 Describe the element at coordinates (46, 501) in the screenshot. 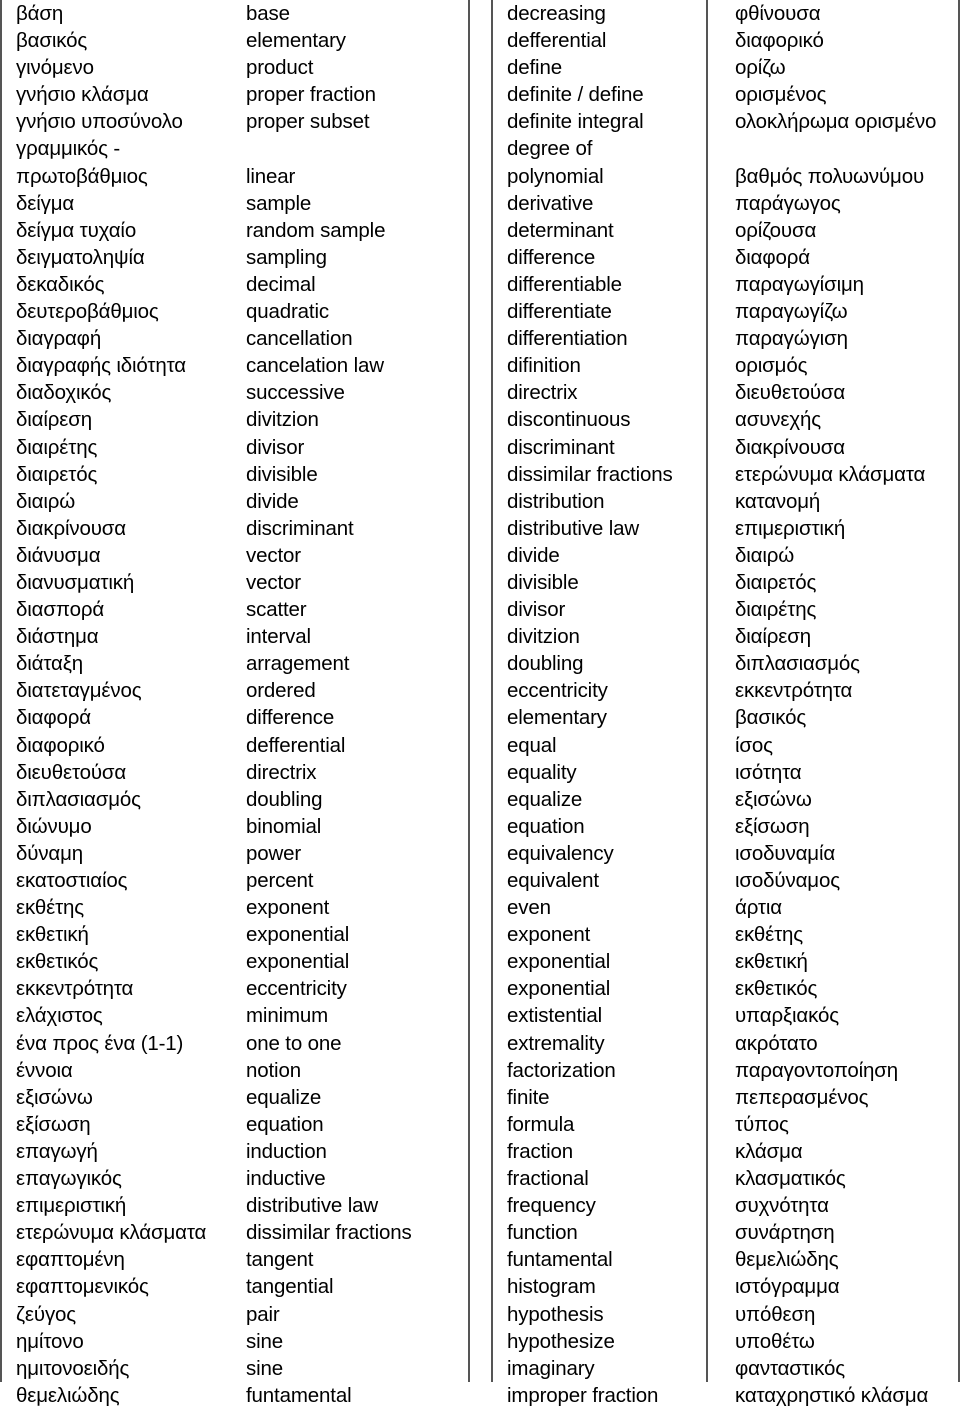

I see `glossary-term: διαιρώ` at that location.